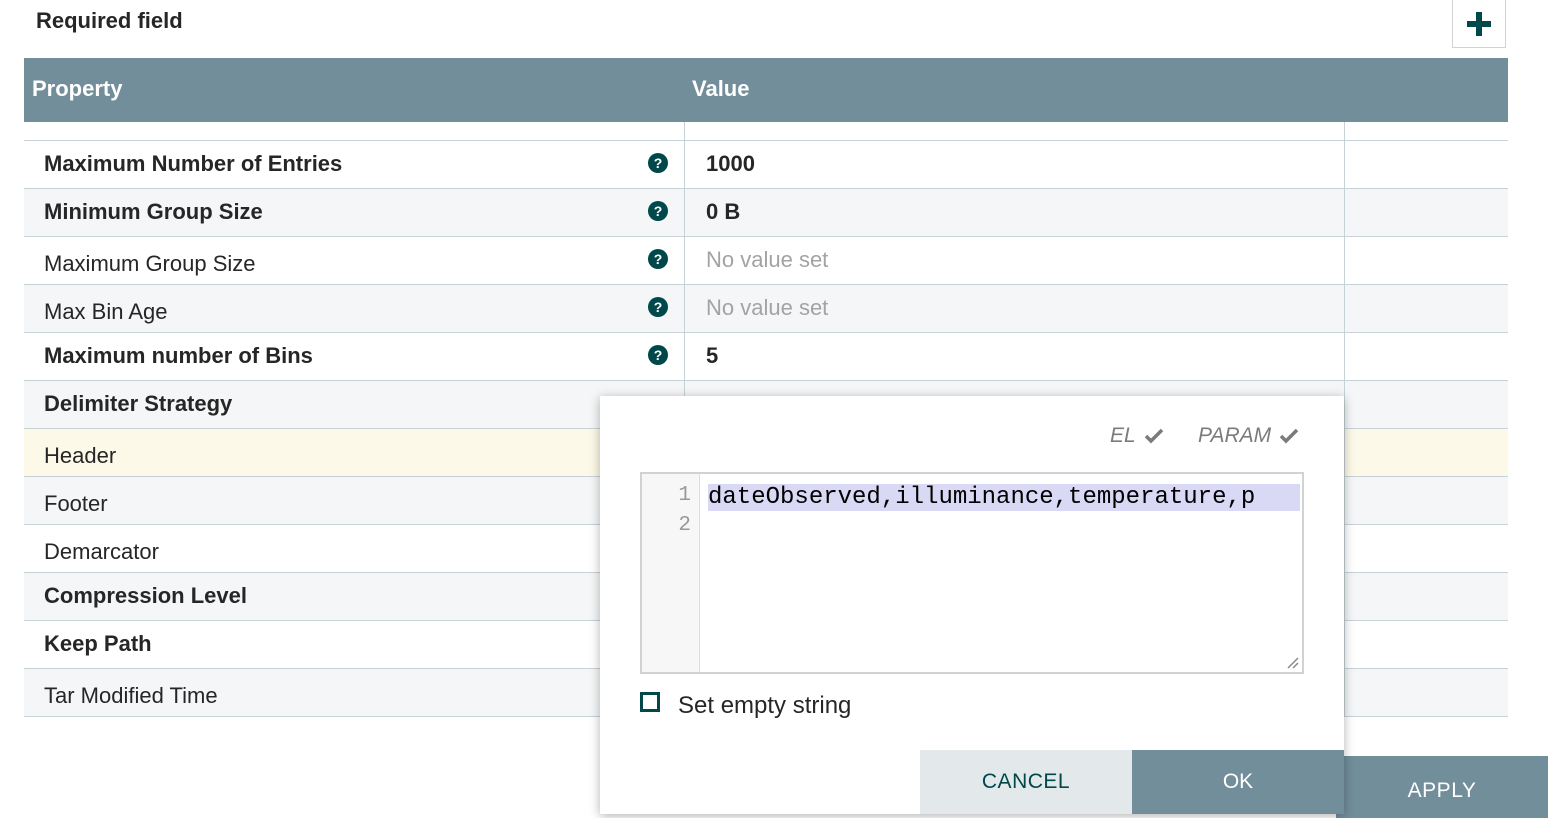 This screenshot has height=818, width=1548. I want to click on param-support-indicator: PARAM, so click(1248, 436).